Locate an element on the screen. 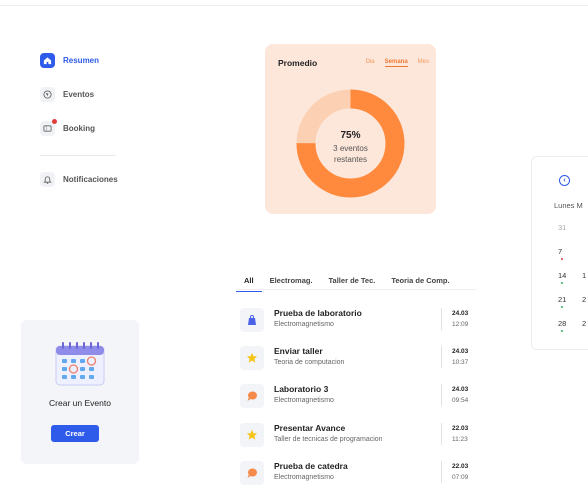 The width and height of the screenshot is (588, 489). sidebar-item-label: Notificaciones is located at coordinates (90, 179).